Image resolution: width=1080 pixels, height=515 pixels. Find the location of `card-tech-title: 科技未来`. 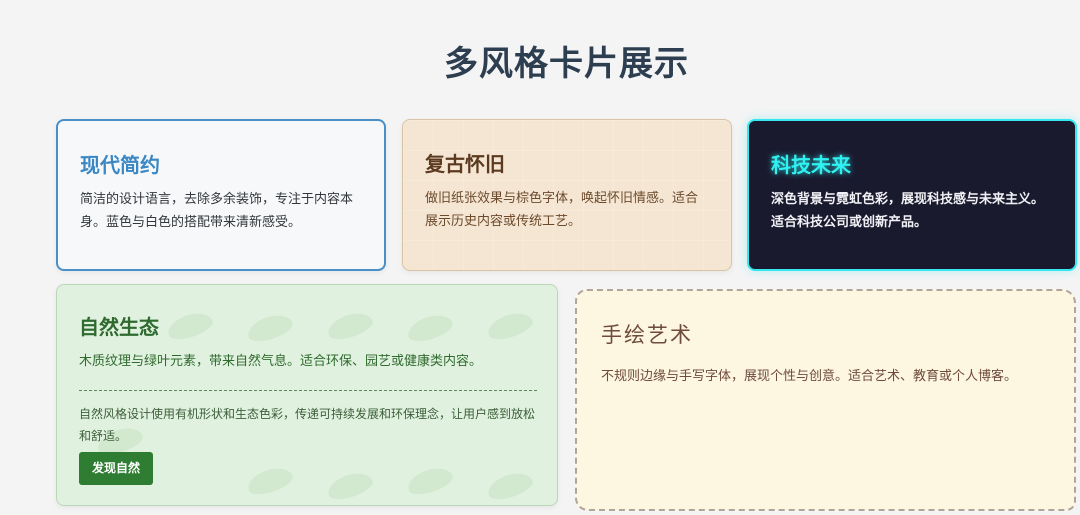

card-tech-title: 科技未来 is located at coordinates (811, 165).